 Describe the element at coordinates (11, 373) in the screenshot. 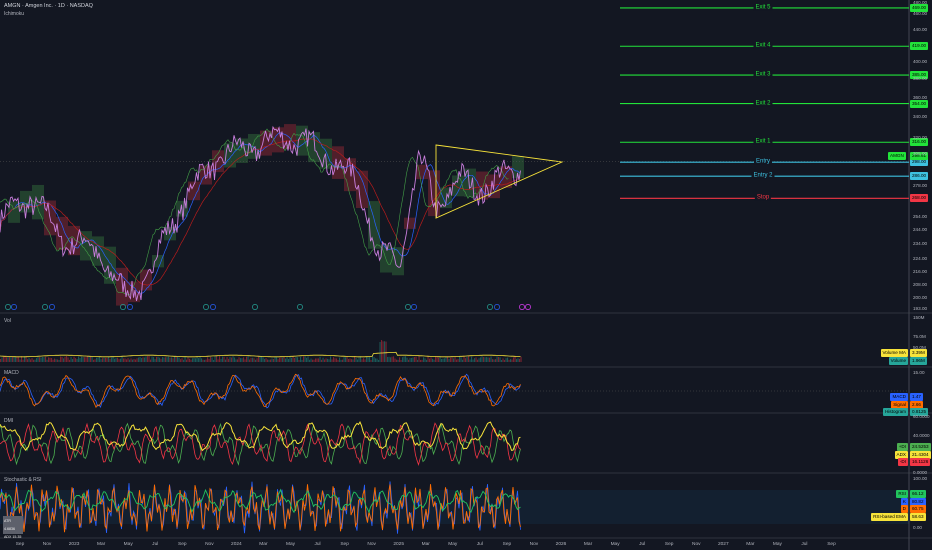

I see `macd-pane-title: MACD` at that location.